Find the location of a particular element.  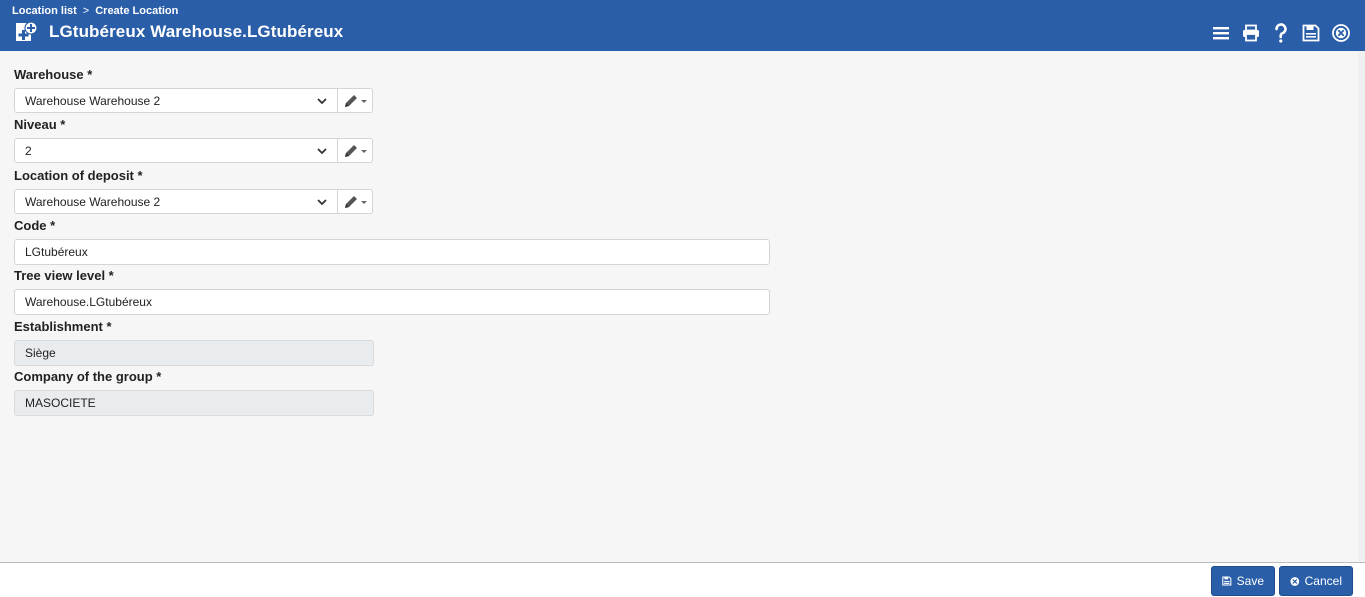

tree-view-level-field: Tree view level * Warehouse.LGtubéreux is located at coordinates (392, 291).